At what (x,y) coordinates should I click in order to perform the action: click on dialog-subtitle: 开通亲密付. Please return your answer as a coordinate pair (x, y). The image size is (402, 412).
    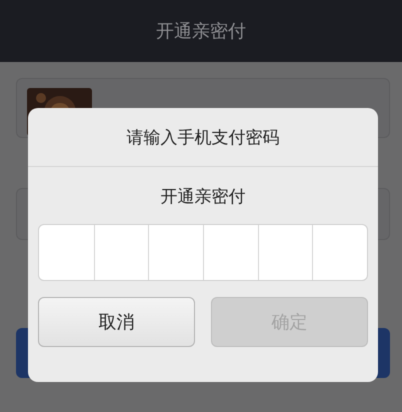
    Looking at the image, I should click on (203, 197).